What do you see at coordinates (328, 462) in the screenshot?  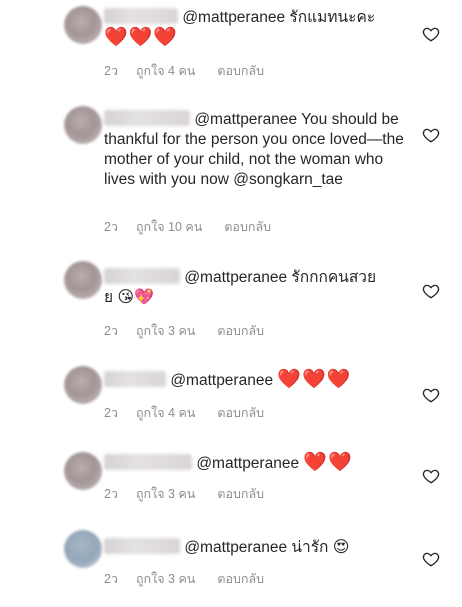 I see `heart-emojis: ❤️❤️` at bounding box center [328, 462].